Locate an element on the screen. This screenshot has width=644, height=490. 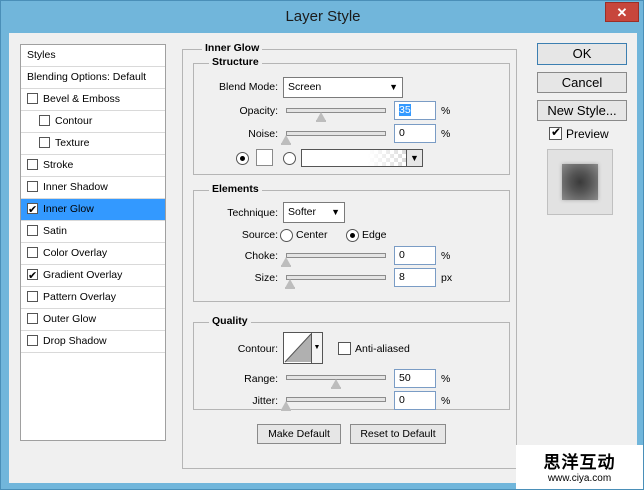
range-slider-handle is located at coordinates (336, 384).